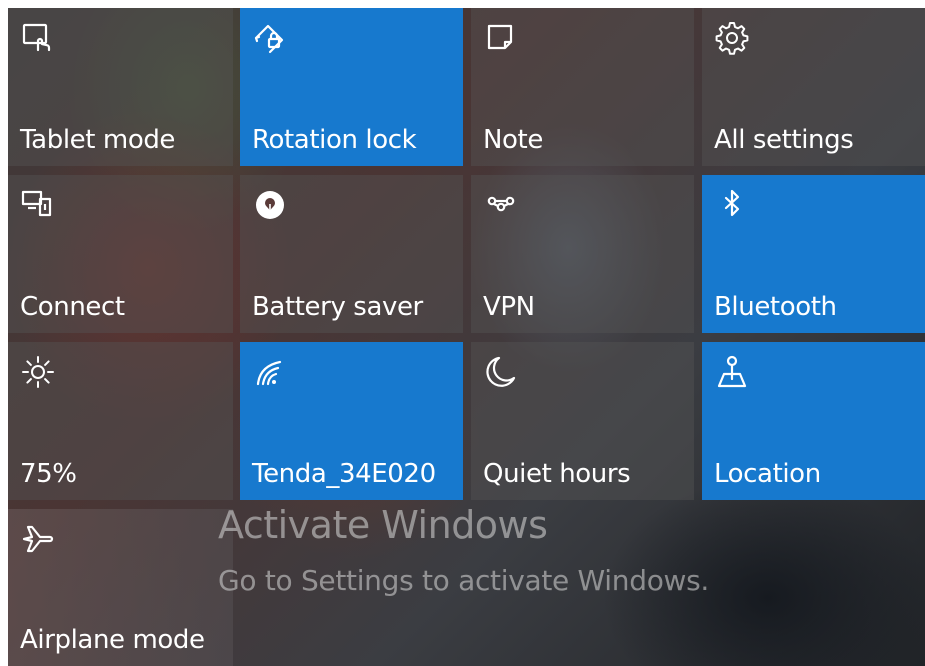 This screenshot has height=666, width=925. What do you see at coordinates (112, 640) in the screenshot?
I see `airplane-mode-label: Airplane mode` at bounding box center [112, 640].